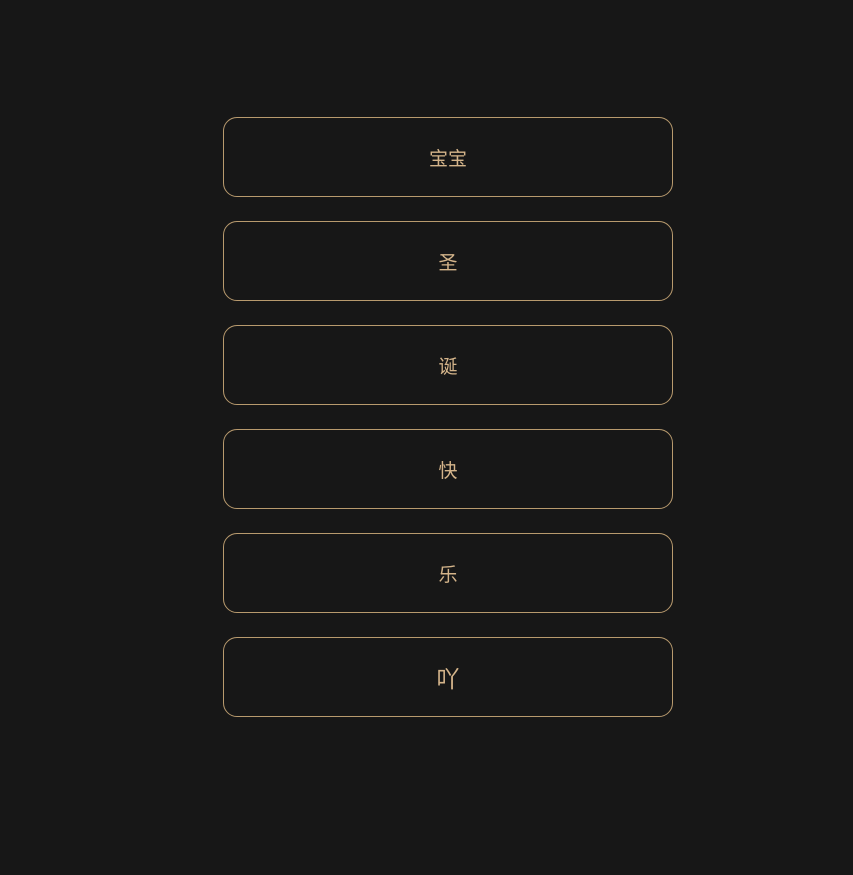 The image size is (853, 875). I want to click on message-card-1: 宝宝, so click(448, 157).